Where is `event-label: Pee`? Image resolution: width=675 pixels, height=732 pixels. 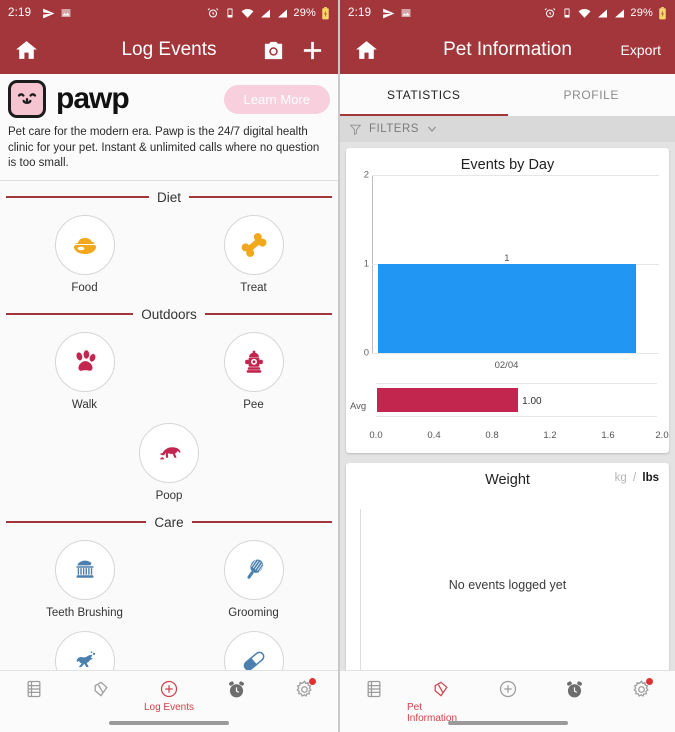
event-label: Pee is located at coordinates (253, 404).